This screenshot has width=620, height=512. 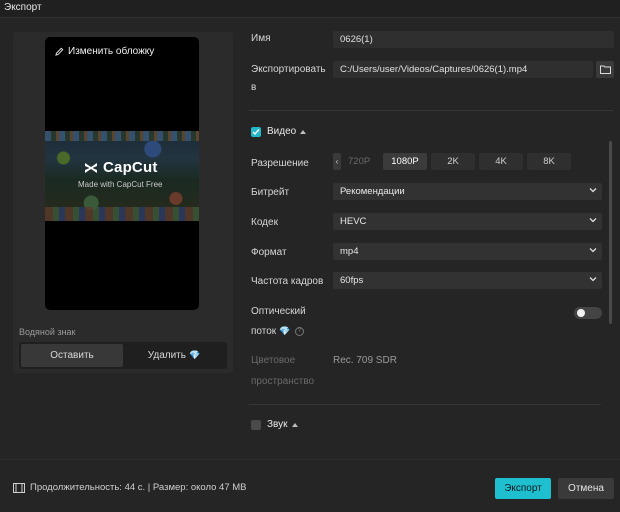 What do you see at coordinates (349, 251) in the screenshot?
I see `format-value: mp4` at bounding box center [349, 251].